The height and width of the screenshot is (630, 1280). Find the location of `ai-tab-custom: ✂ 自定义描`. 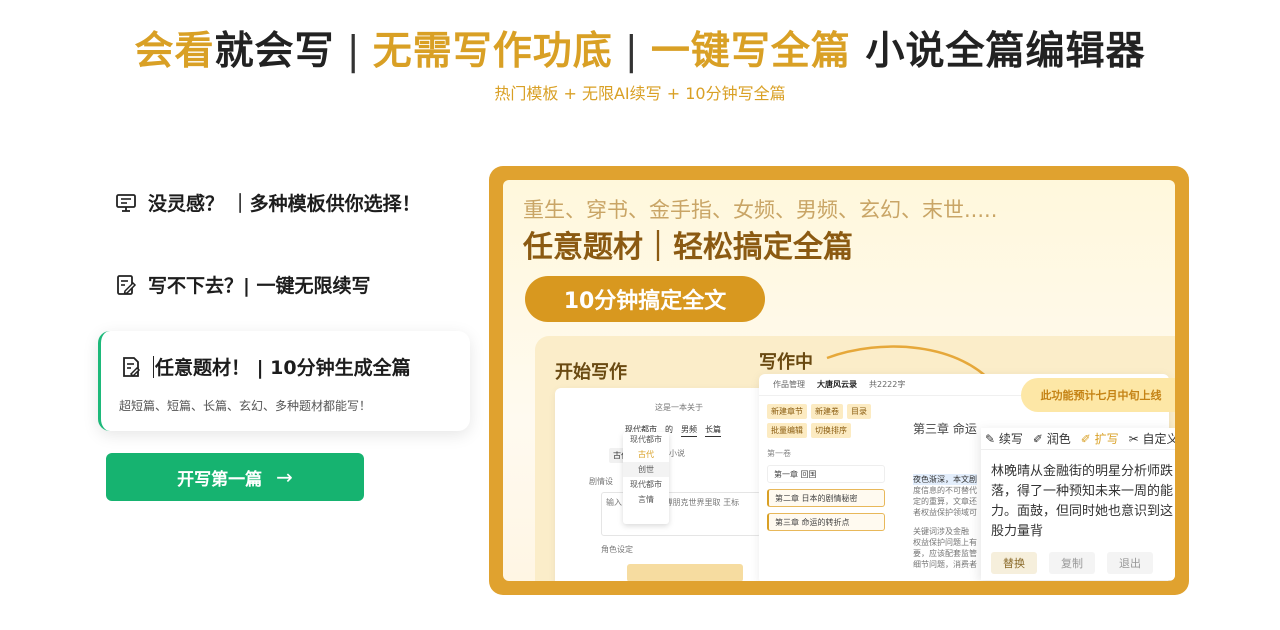

ai-tab-custom: ✂ 自定义描 is located at coordinates (1151, 439).